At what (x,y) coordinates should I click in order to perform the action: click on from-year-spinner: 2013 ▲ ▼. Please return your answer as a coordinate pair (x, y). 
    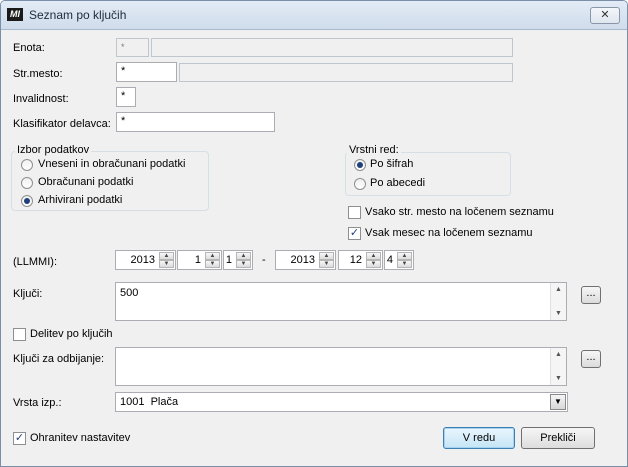
    Looking at the image, I should click on (145, 260).